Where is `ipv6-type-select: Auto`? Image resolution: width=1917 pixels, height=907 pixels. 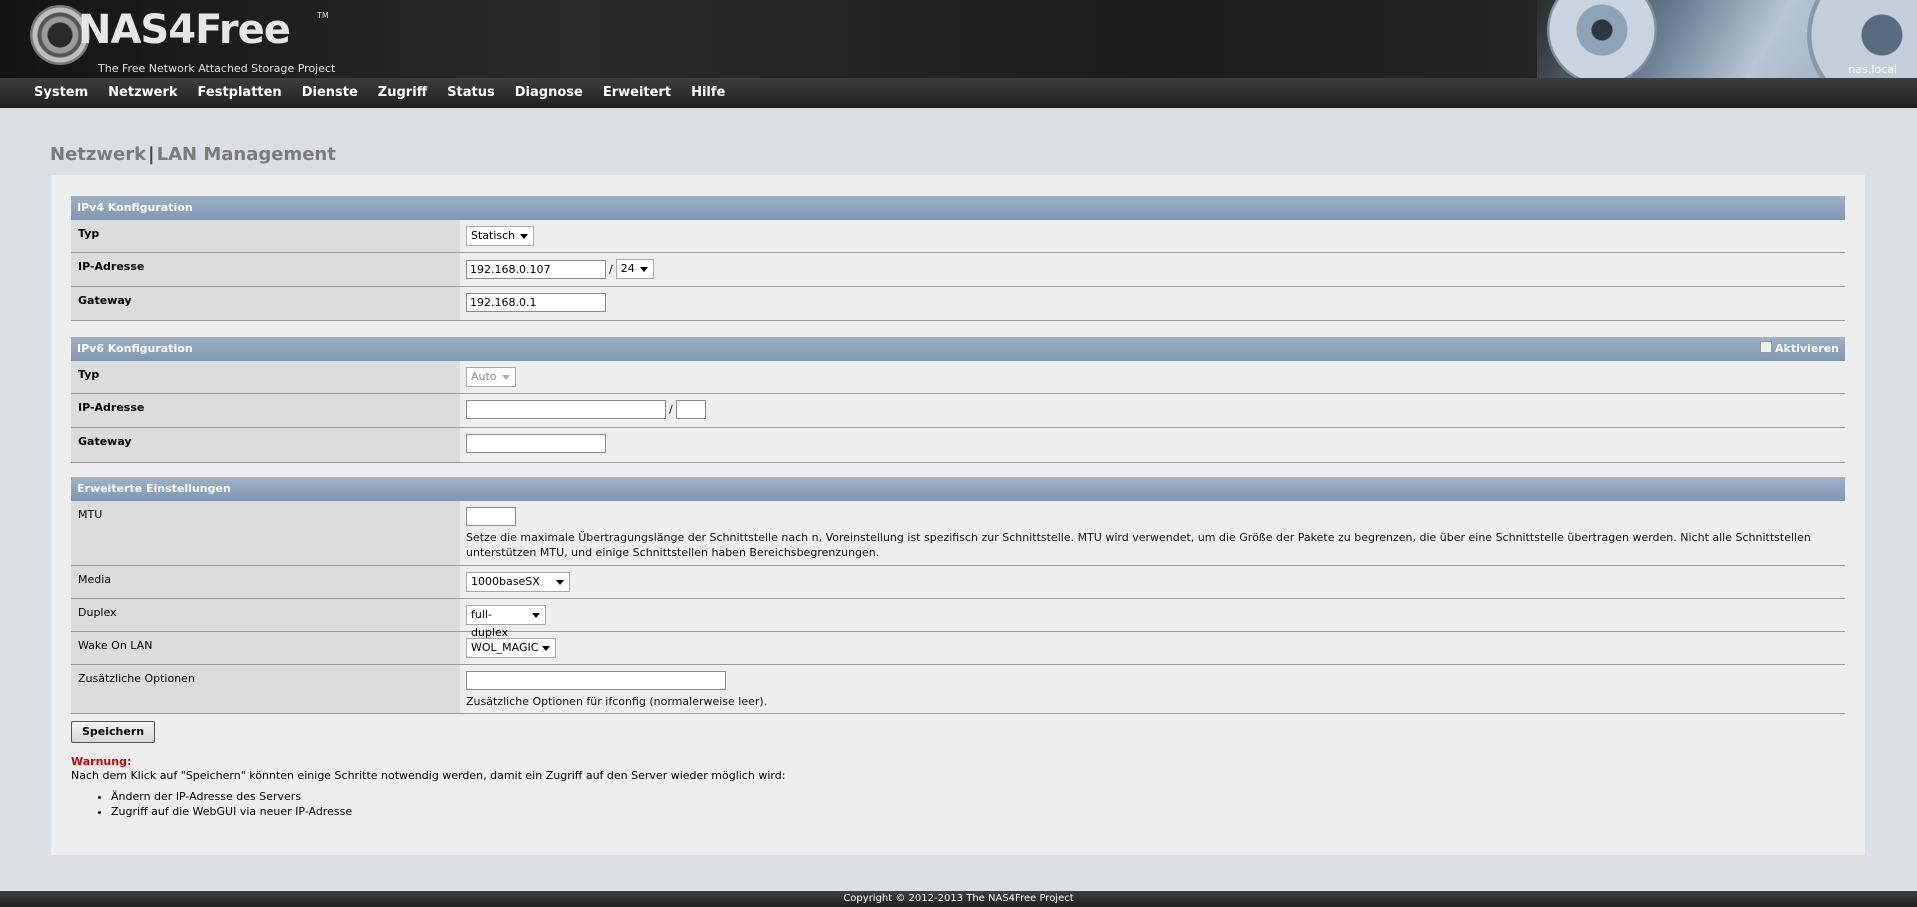
ipv6-type-select: Auto is located at coordinates (491, 377).